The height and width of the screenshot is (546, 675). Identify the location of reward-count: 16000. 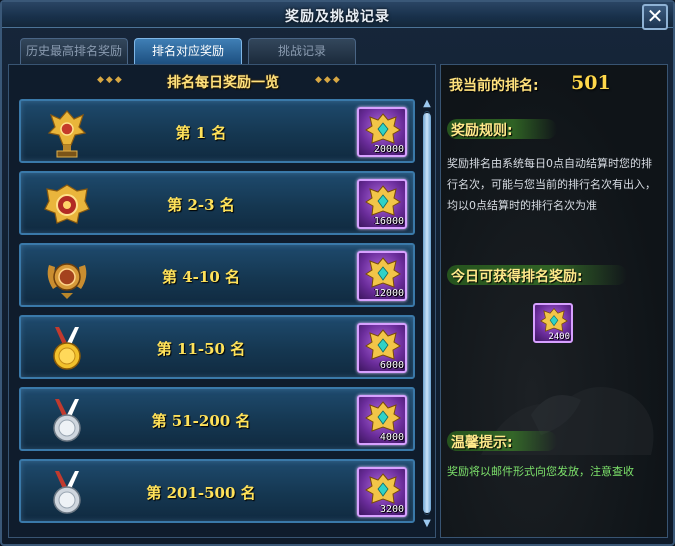
(388, 221).